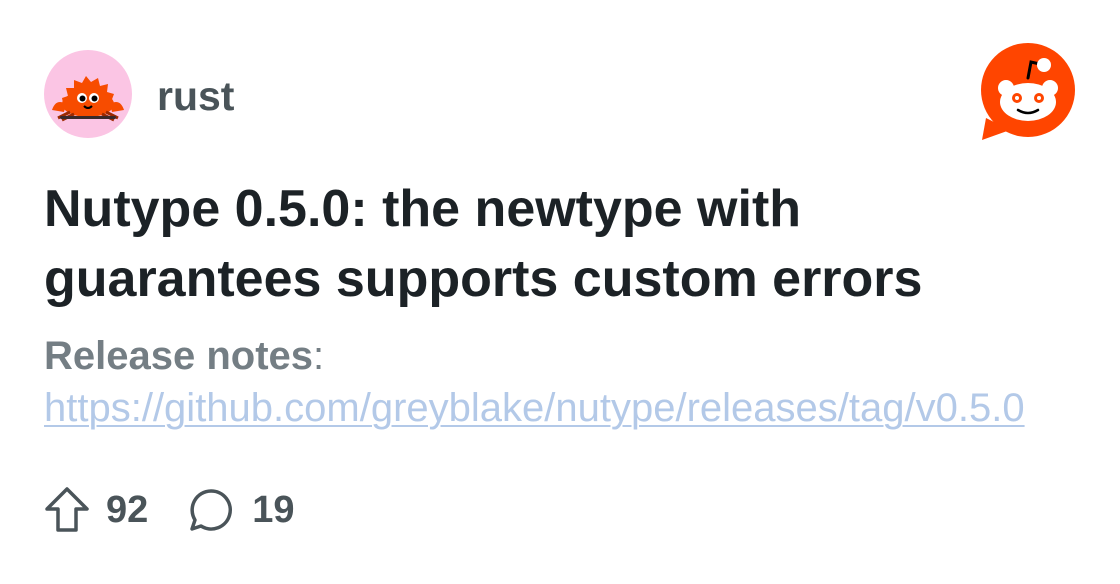  What do you see at coordinates (67, 509) in the screenshot?
I see `upvote-arrow-icon` at bounding box center [67, 509].